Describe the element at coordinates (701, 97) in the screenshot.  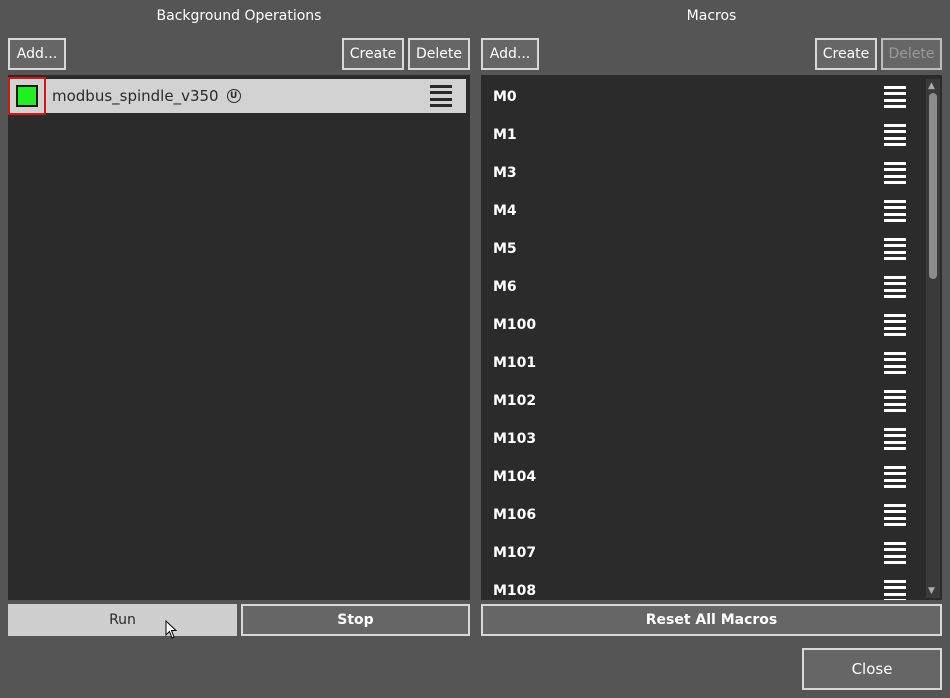
I see `macro-item: M0` at that location.